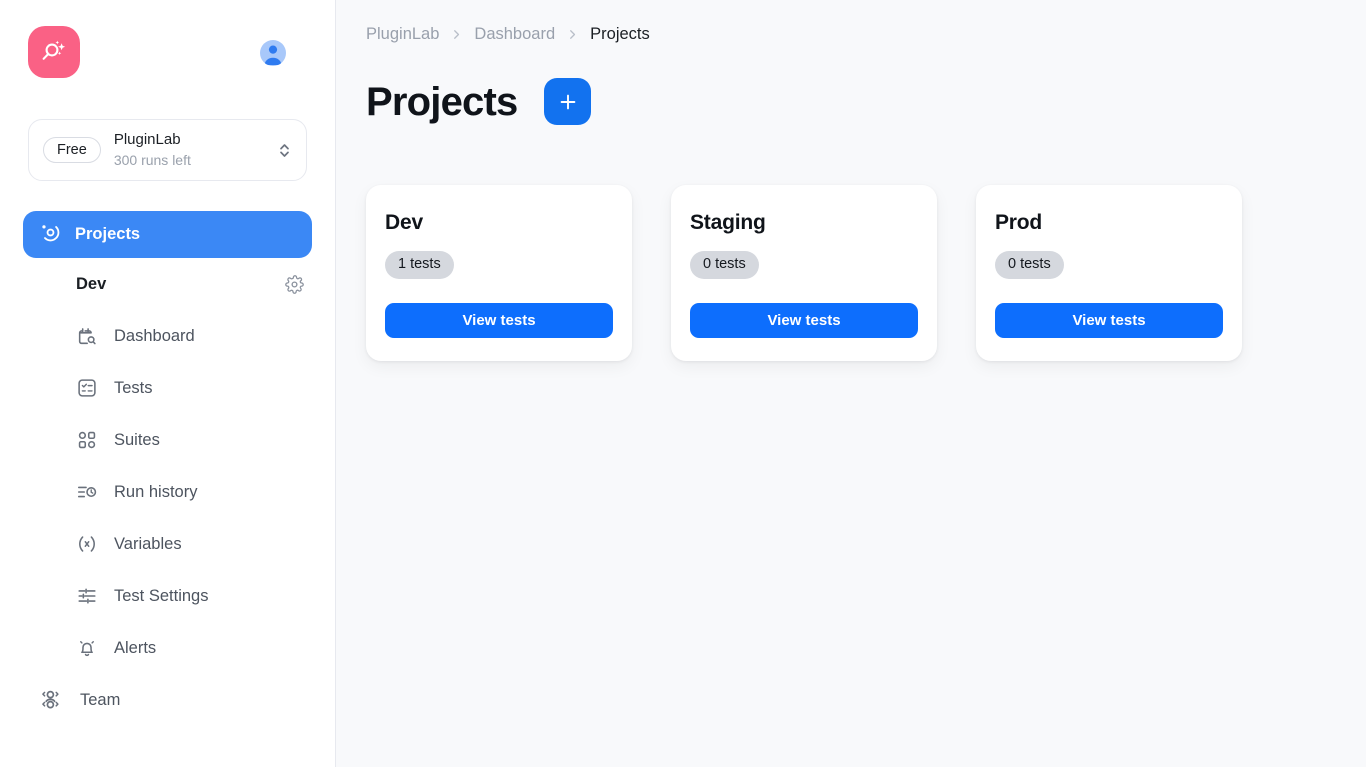 This screenshot has height=767, width=1366. What do you see at coordinates (205, 388) in the screenshot?
I see `sidebar-item-tests: Tests` at bounding box center [205, 388].